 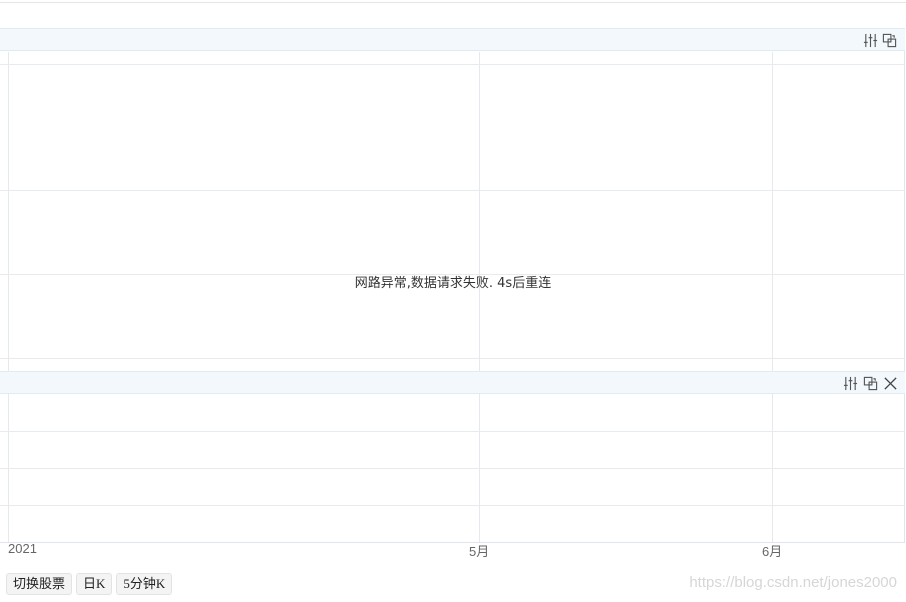 What do you see at coordinates (452, 382) in the screenshot?
I see `sub-panel-header` at bounding box center [452, 382].